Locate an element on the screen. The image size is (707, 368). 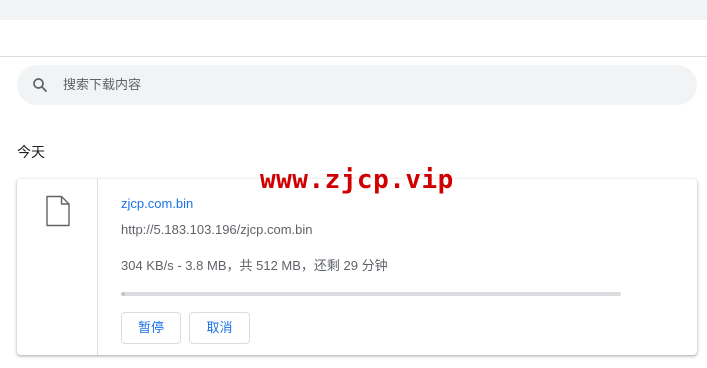
search-icon is located at coordinates (40, 85).